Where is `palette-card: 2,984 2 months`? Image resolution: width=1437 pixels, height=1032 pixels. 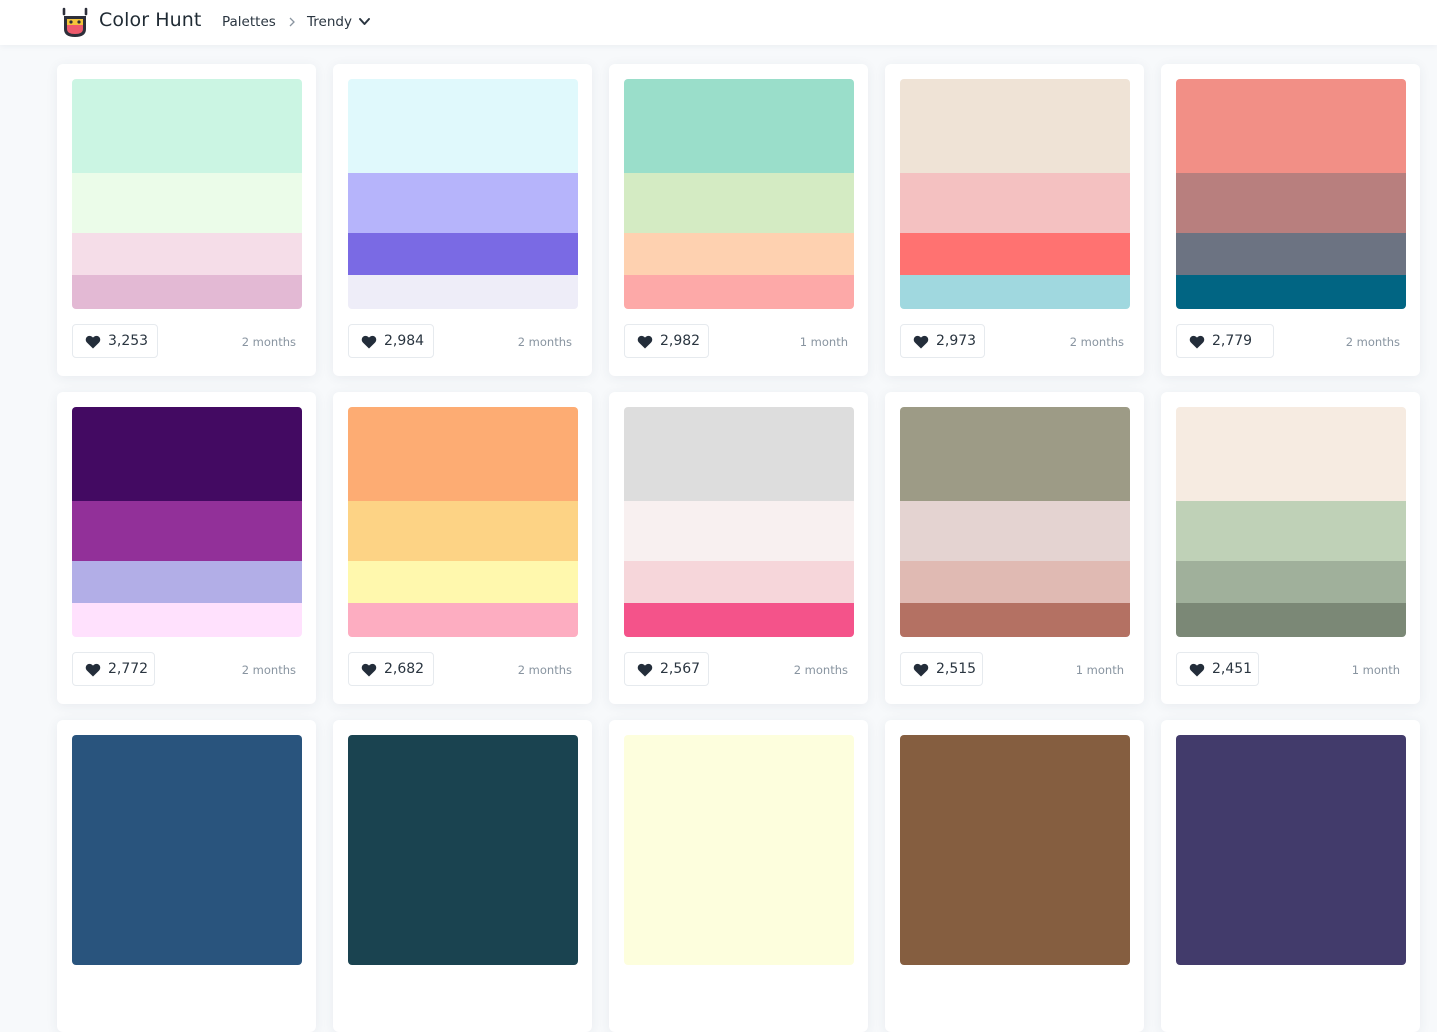 palette-card: 2,984 2 months is located at coordinates (462, 220).